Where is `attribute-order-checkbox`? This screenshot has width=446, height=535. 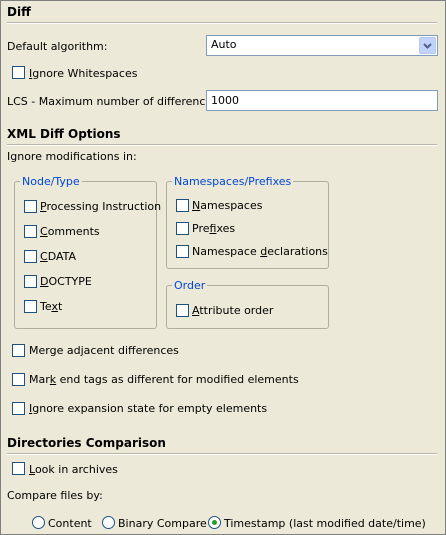
attribute-order-checkbox is located at coordinates (182, 310).